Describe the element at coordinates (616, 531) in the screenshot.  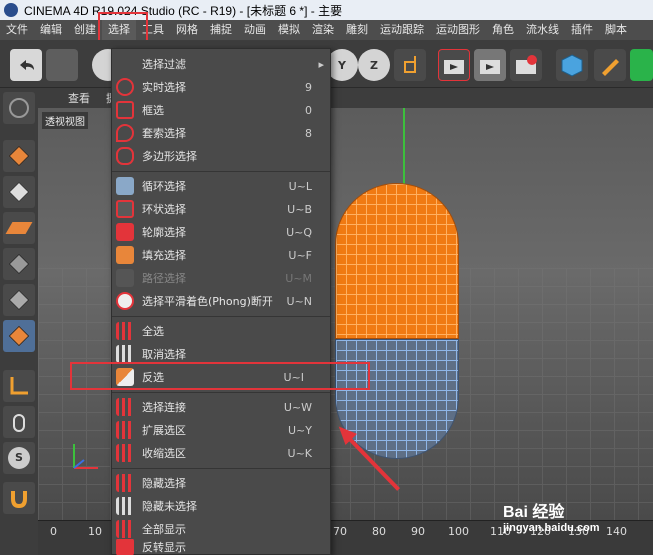
I see `timeline-tick: 140` at that location.